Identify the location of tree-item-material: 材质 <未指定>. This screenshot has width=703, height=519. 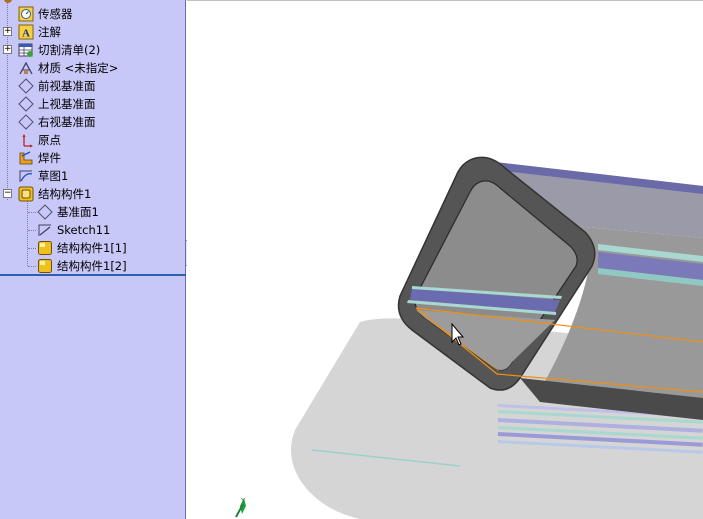
(68, 68).